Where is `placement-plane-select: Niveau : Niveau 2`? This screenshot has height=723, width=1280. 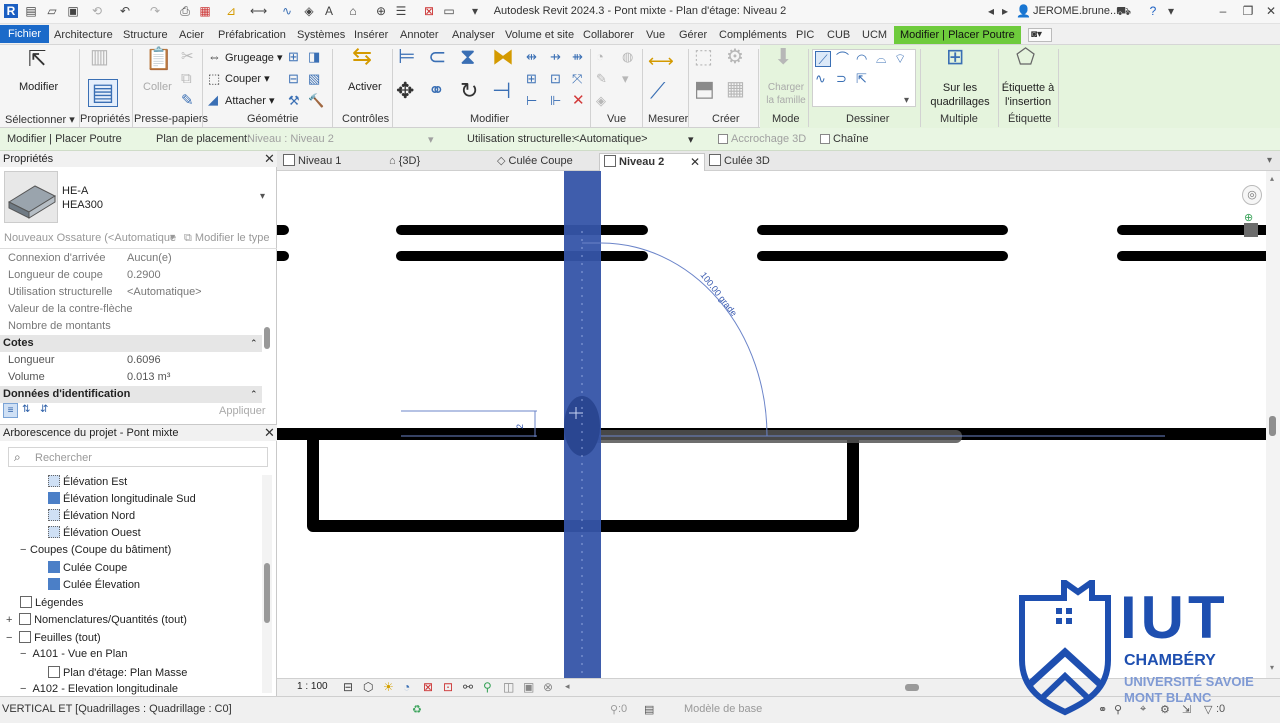 placement-plane-select: Niveau : Niveau 2 is located at coordinates (290, 139).